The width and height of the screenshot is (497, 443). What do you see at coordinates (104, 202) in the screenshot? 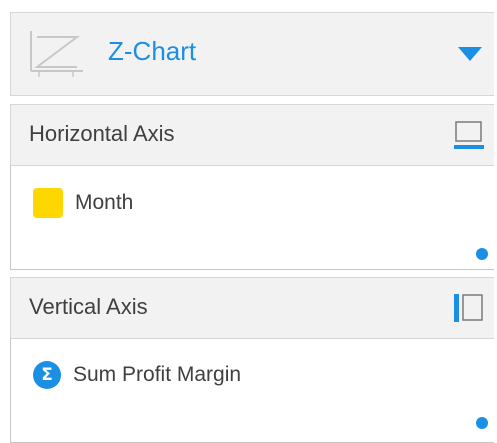
I see `field-month-label: Month` at bounding box center [104, 202].